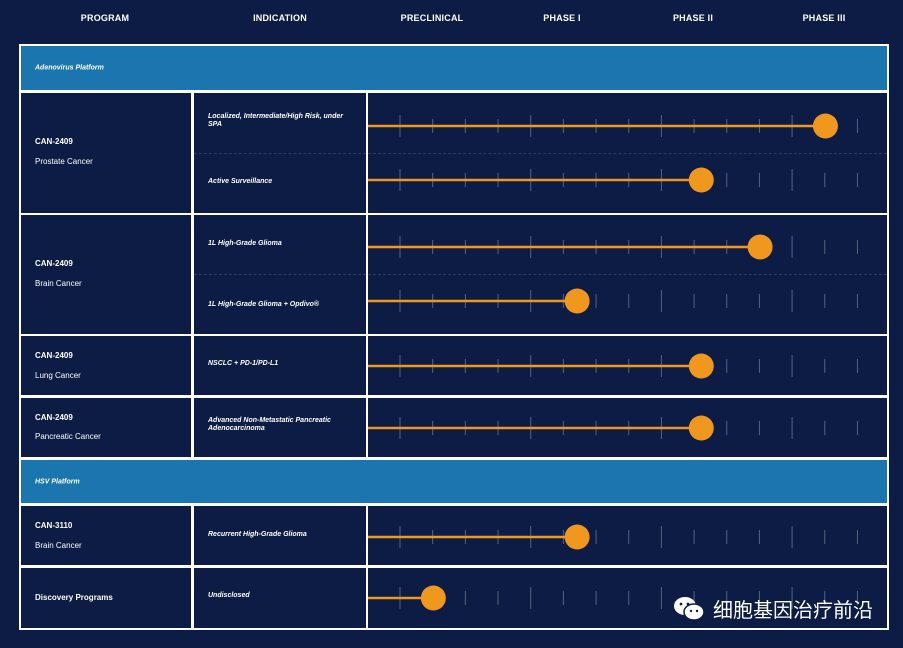  I want to click on wechat-icon, so click(689, 609).